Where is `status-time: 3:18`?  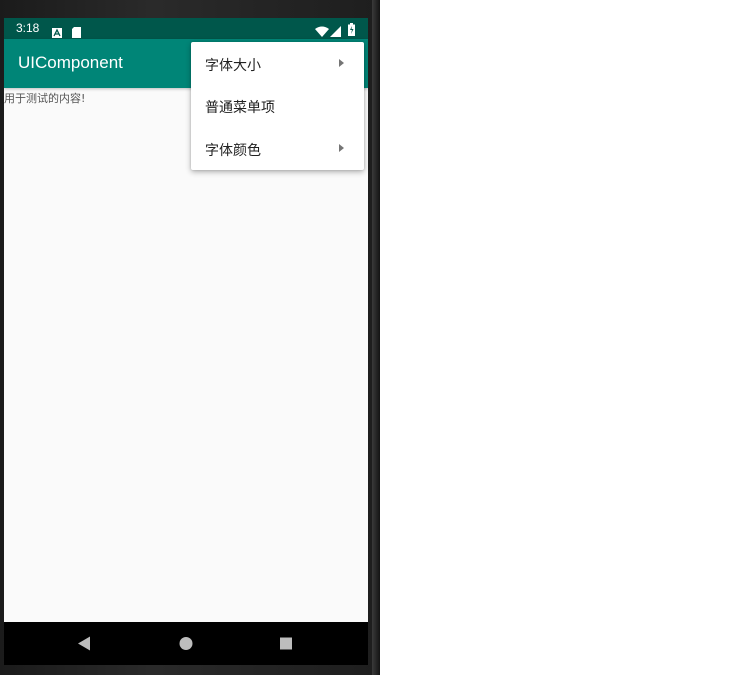
status-time: 3:18 is located at coordinates (28, 28).